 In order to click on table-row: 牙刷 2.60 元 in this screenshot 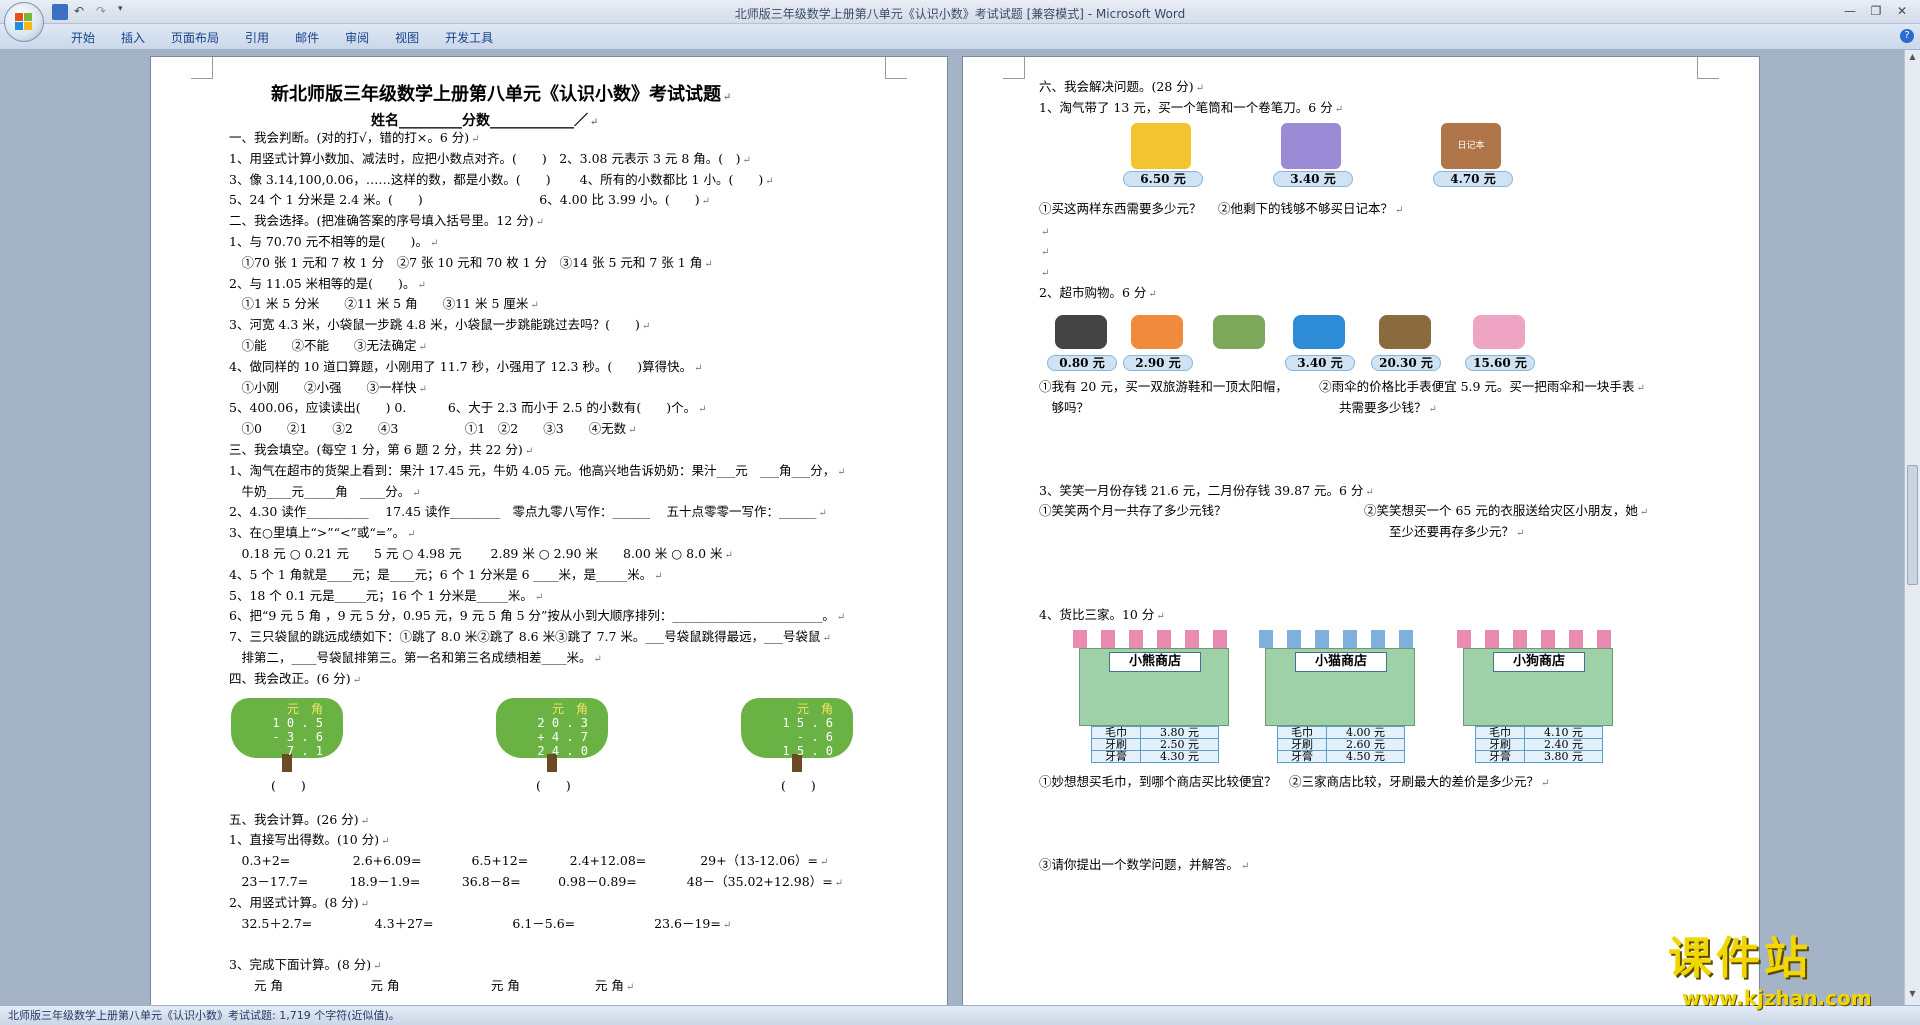, I will do `click(1340, 744)`.